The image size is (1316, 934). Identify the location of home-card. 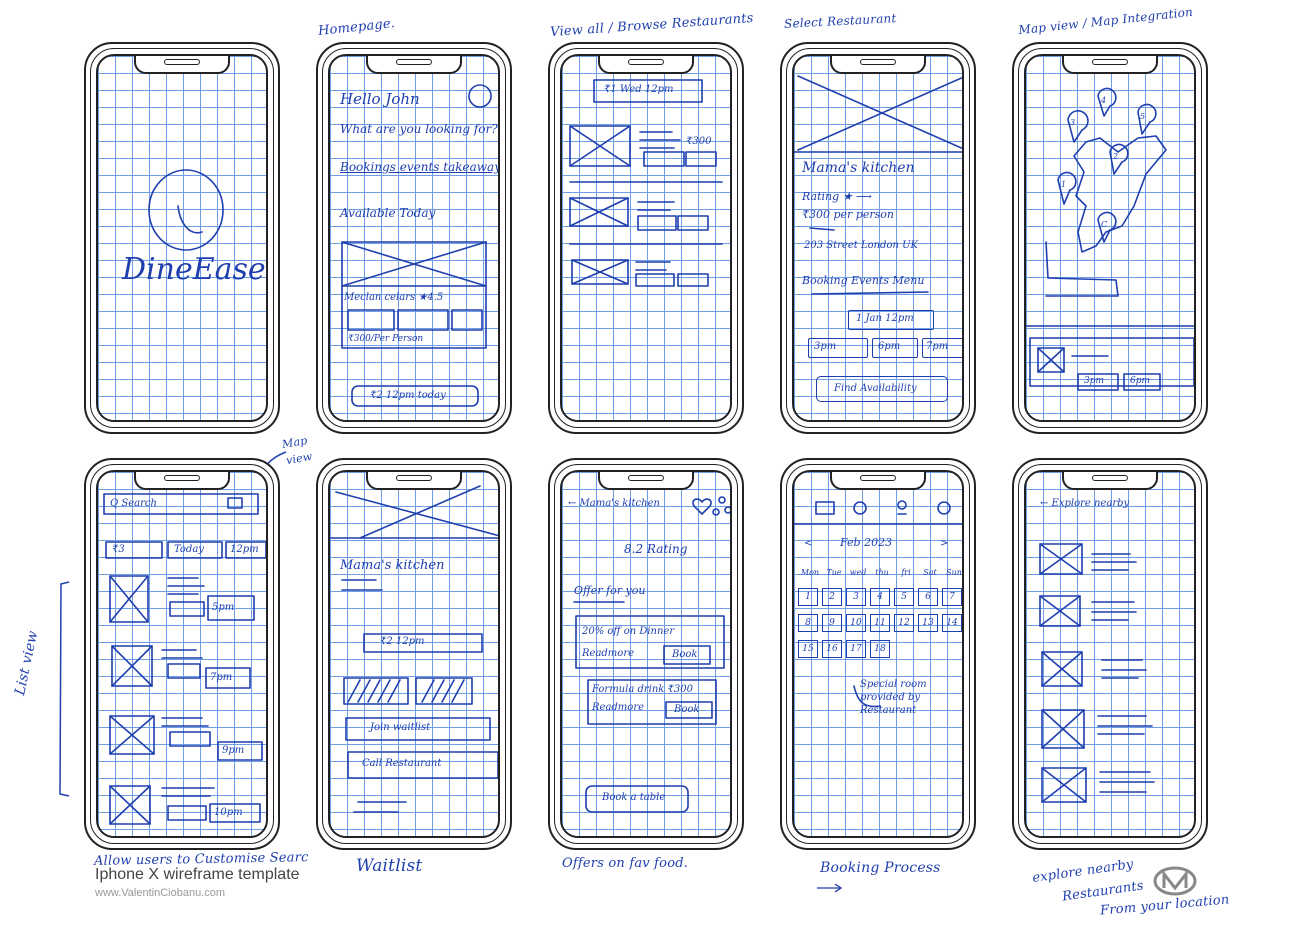
(414, 238).